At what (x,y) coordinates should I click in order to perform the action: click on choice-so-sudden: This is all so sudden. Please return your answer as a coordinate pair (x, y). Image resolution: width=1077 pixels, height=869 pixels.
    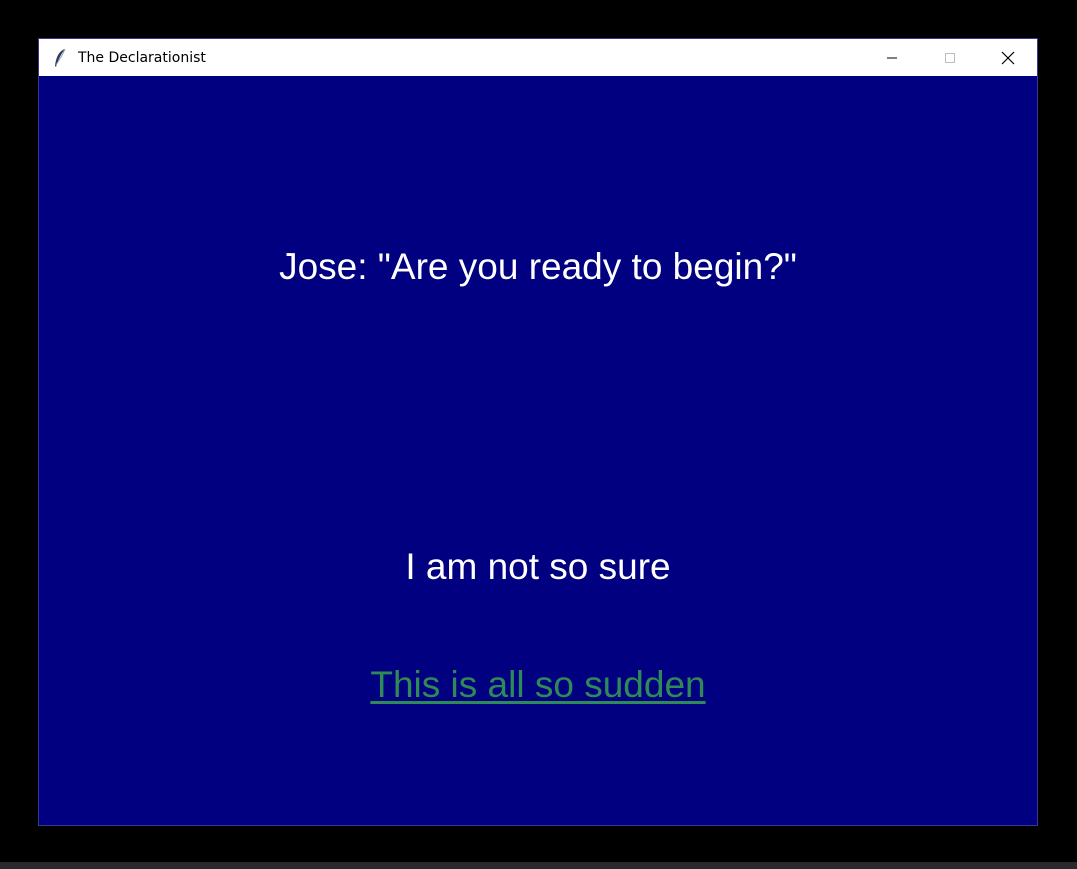
    Looking at the image, I should click on (538, 685).